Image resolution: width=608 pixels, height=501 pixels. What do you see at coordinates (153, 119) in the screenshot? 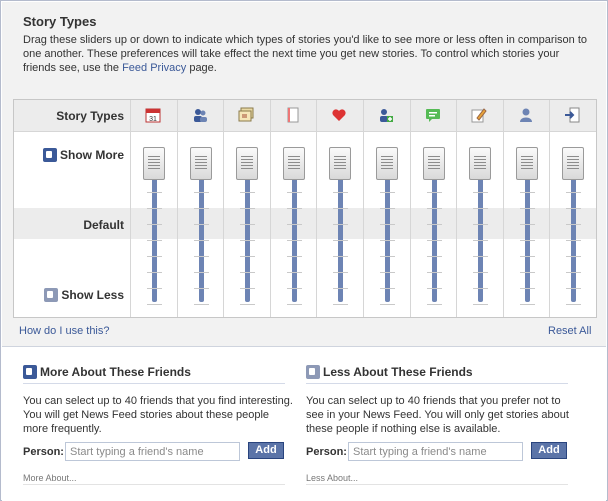
I see `calendar-day-text: 31` at bounding box center [153, 119].